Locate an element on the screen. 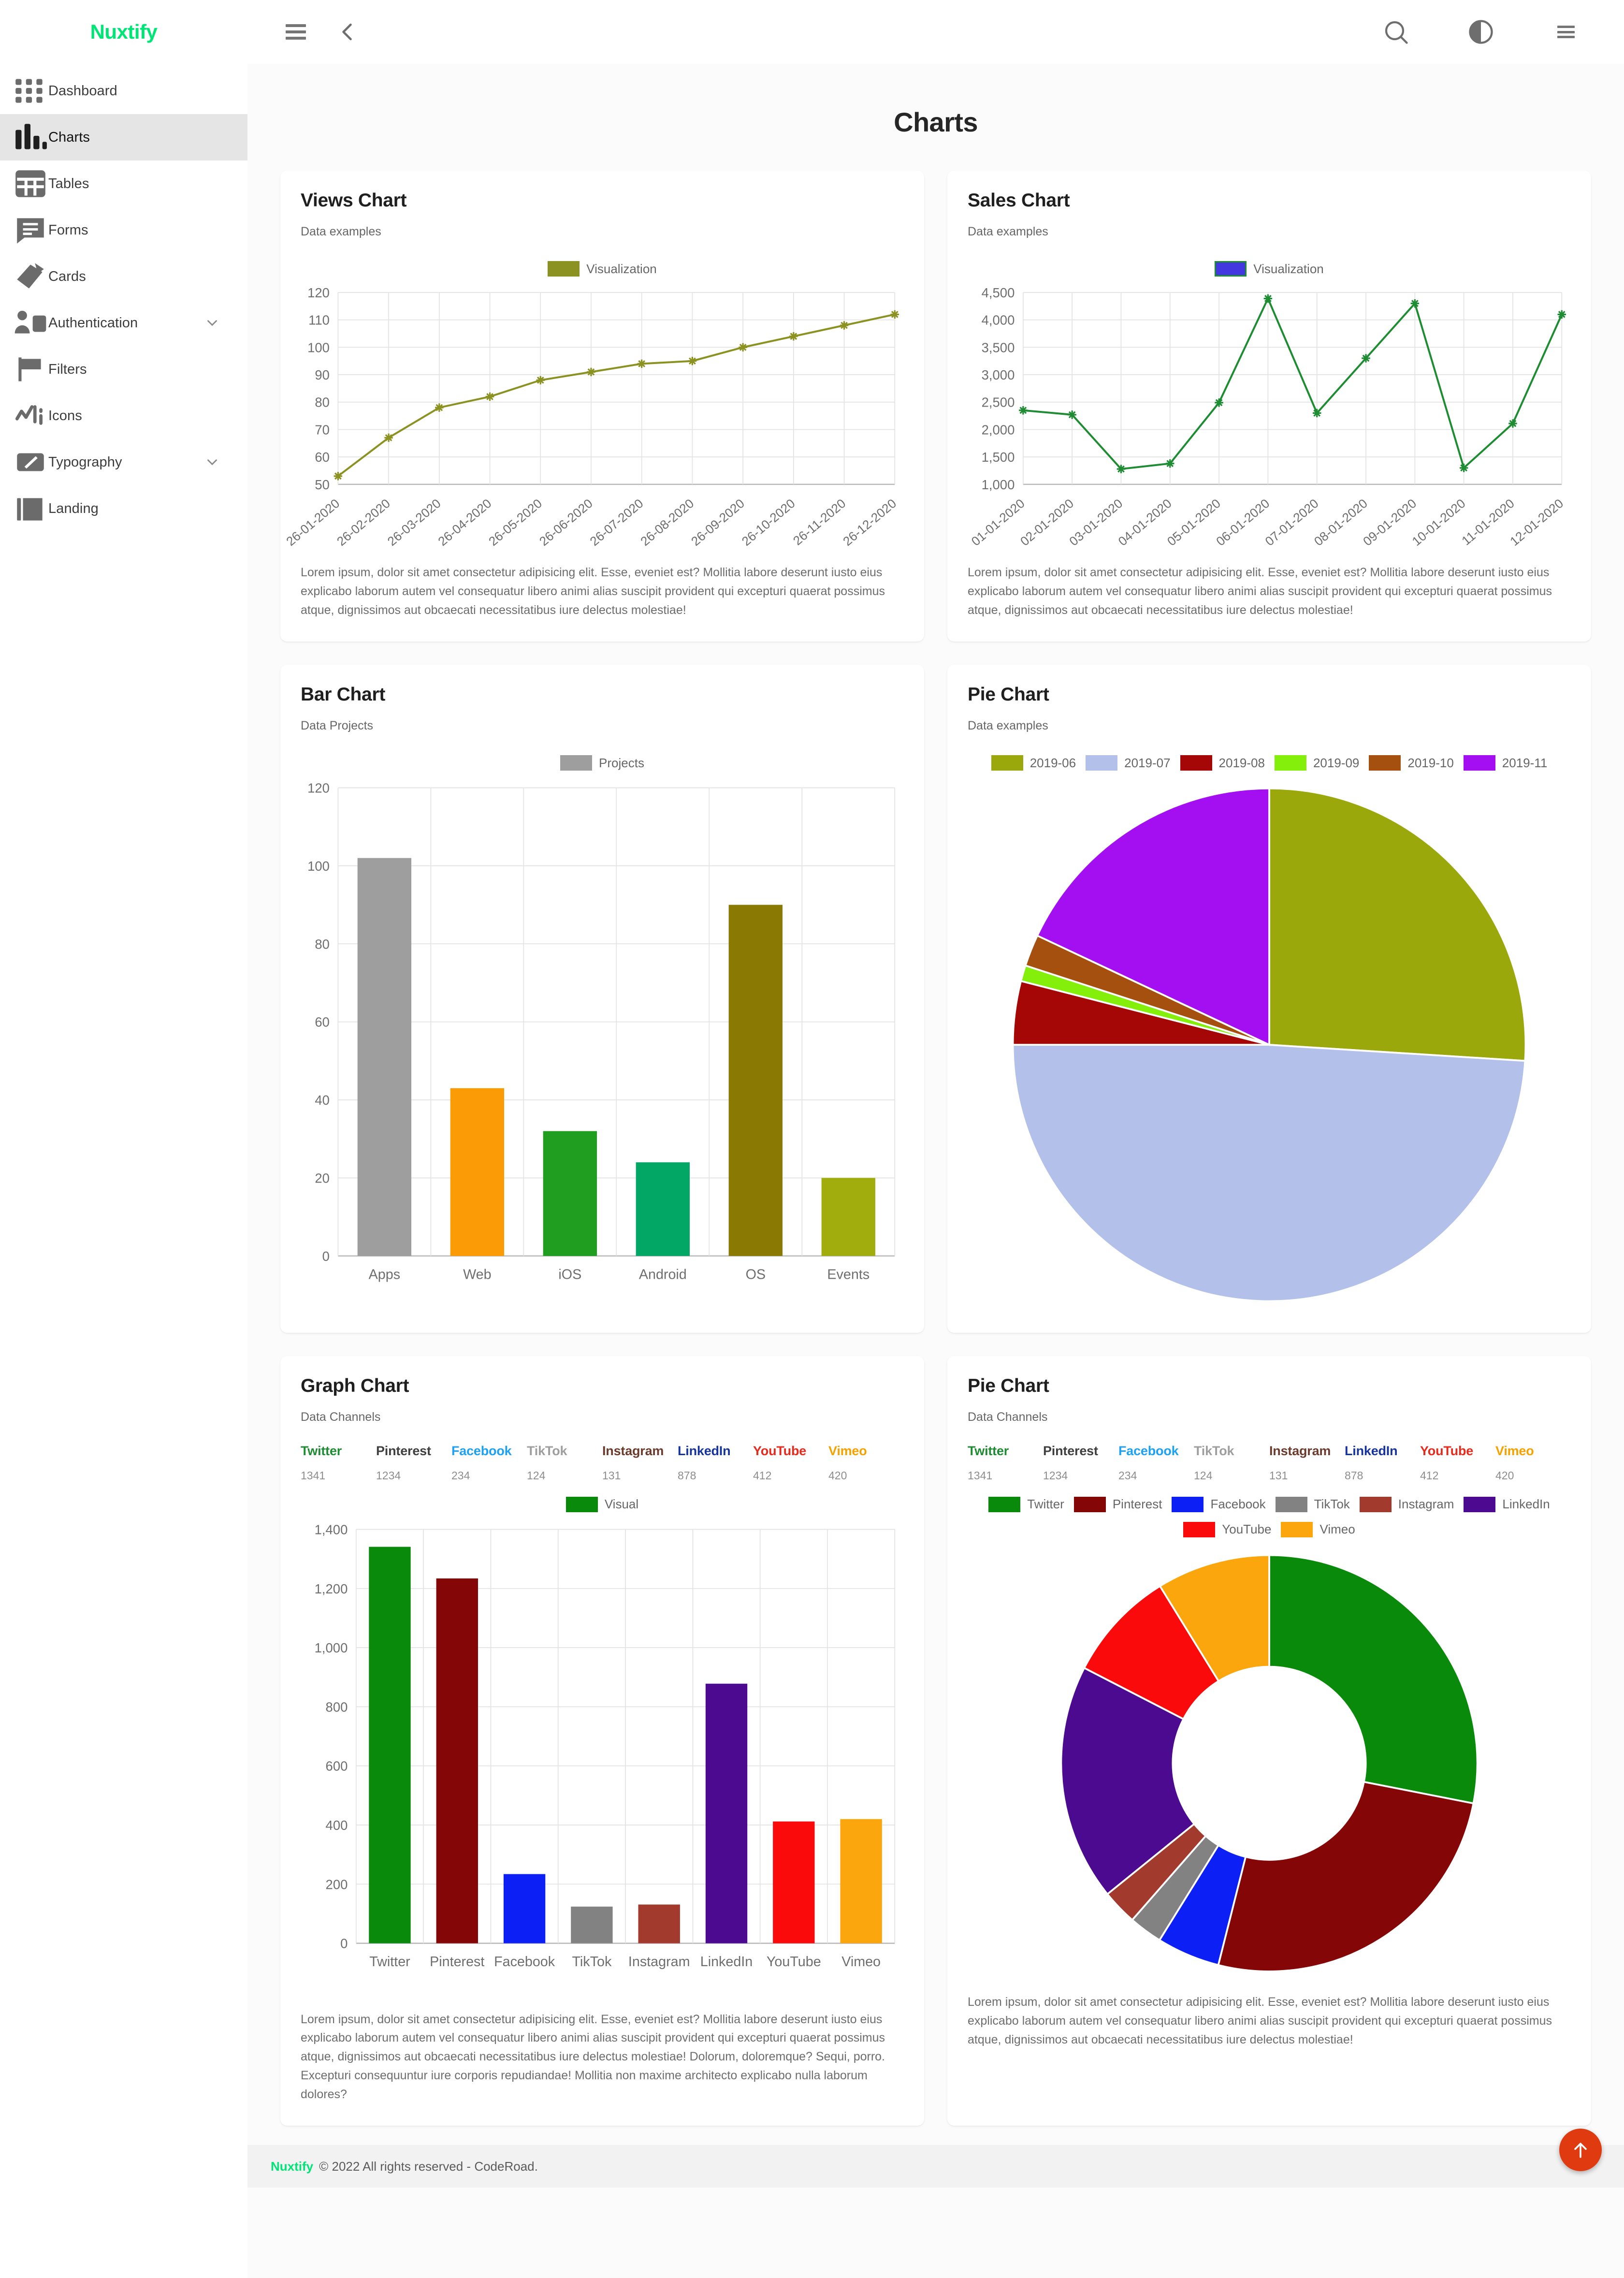 The image size is (1624, 2278). legend-item: Pinterest is located at coordinates (1117, 1504).